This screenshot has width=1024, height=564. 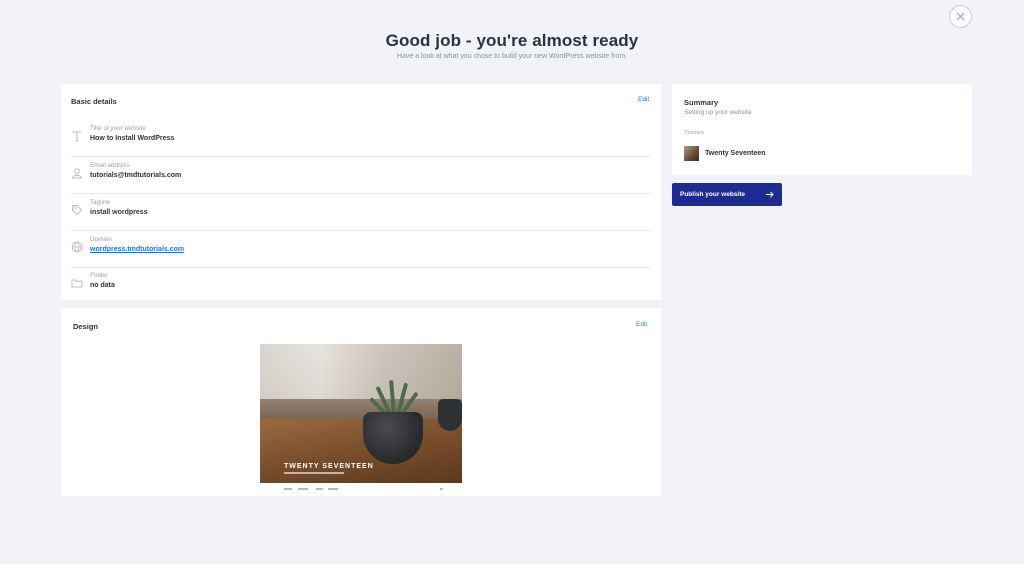 What do you see at coordinates (691, 153) in the screenshot?
I see `theme-thumbnail` at bounding box center [691, 153].